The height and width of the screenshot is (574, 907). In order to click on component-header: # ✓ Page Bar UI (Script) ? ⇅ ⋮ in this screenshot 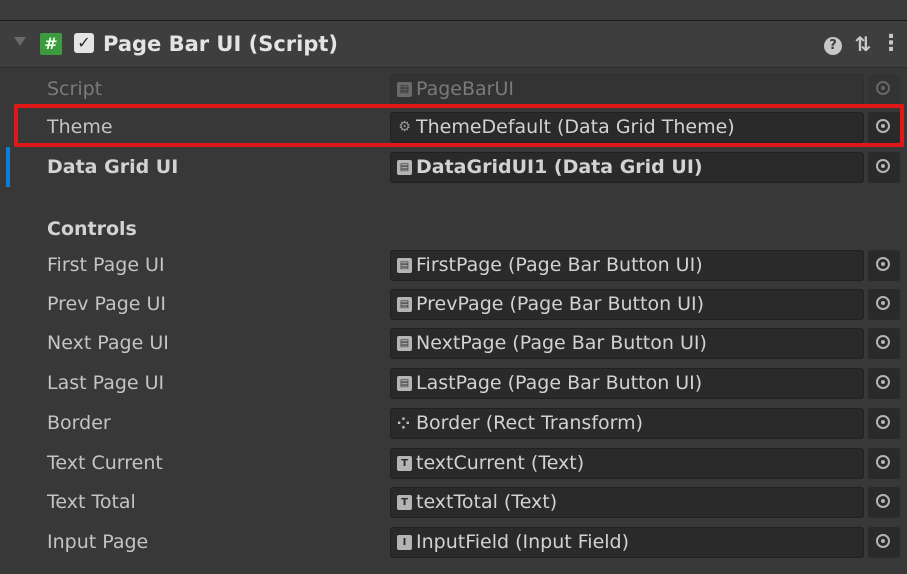, I will do `click(453, 44)`.